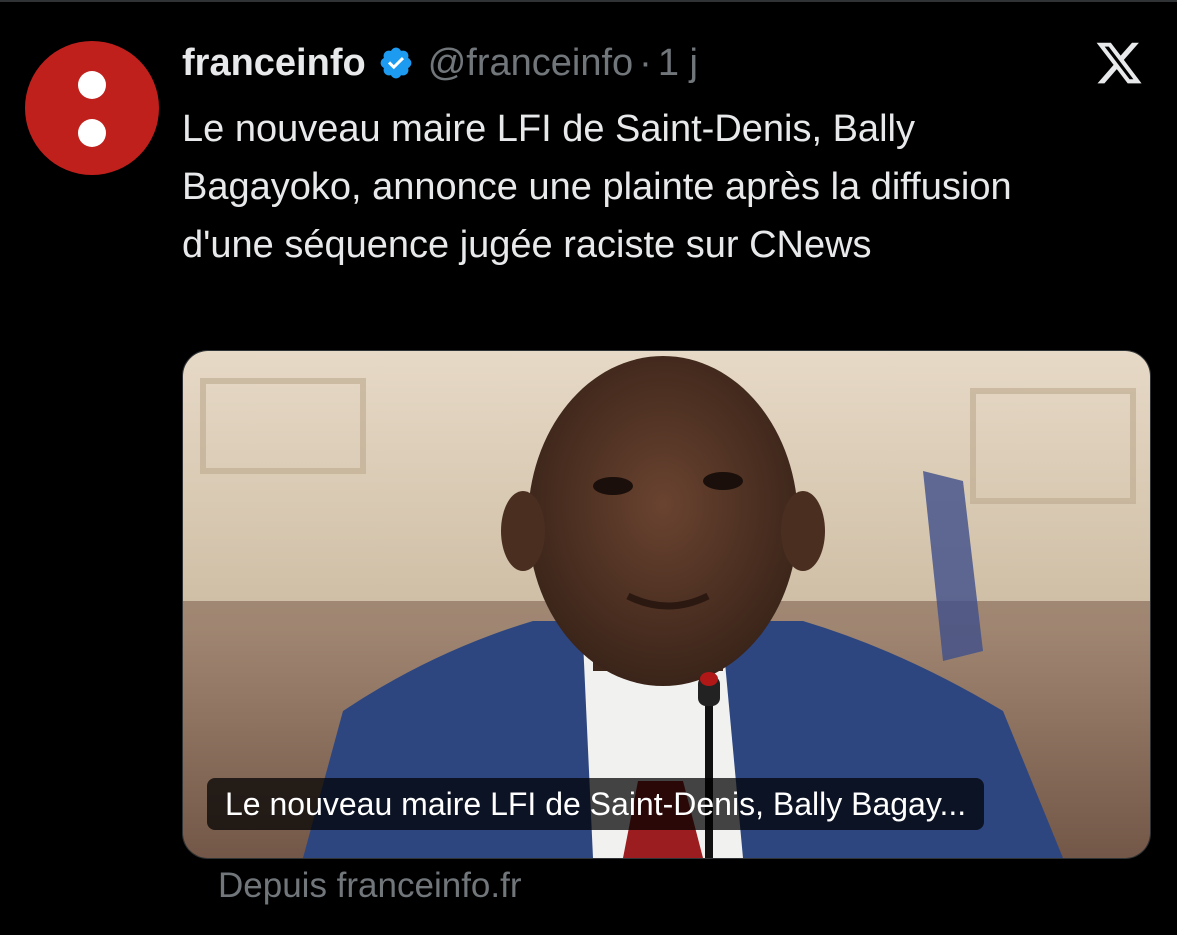  Describe the element at coordinates (530, 63) in the screenshot. I see `author-handle: @franceinfo` at that location.